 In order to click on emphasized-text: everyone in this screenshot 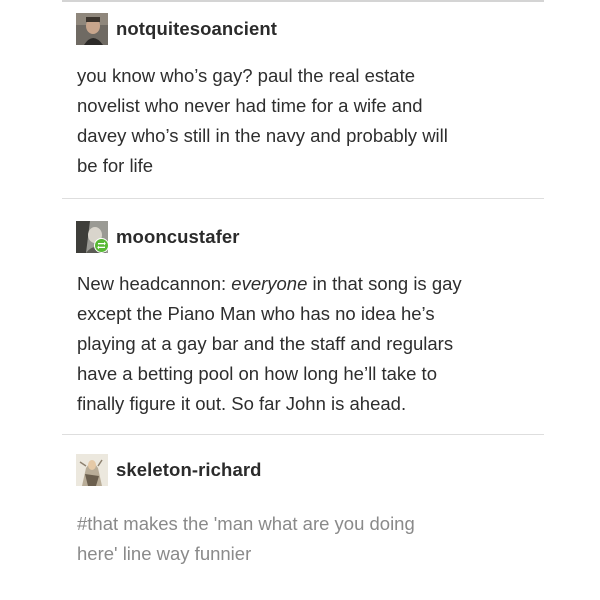, I will do `click(269, 283)`.